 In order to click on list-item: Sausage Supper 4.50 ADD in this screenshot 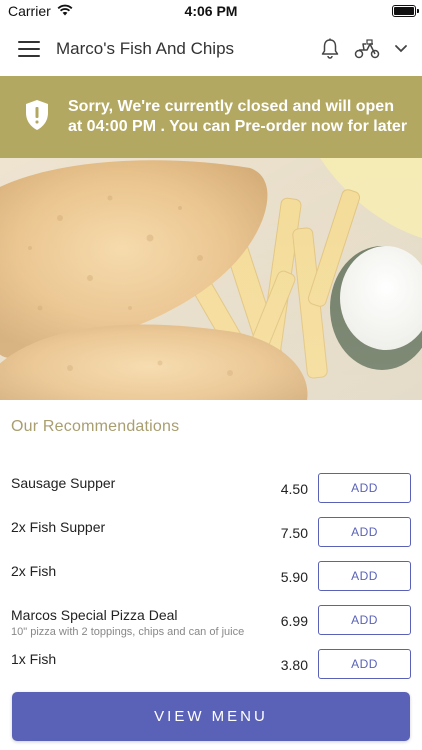, I will do `click(211, 494)`.